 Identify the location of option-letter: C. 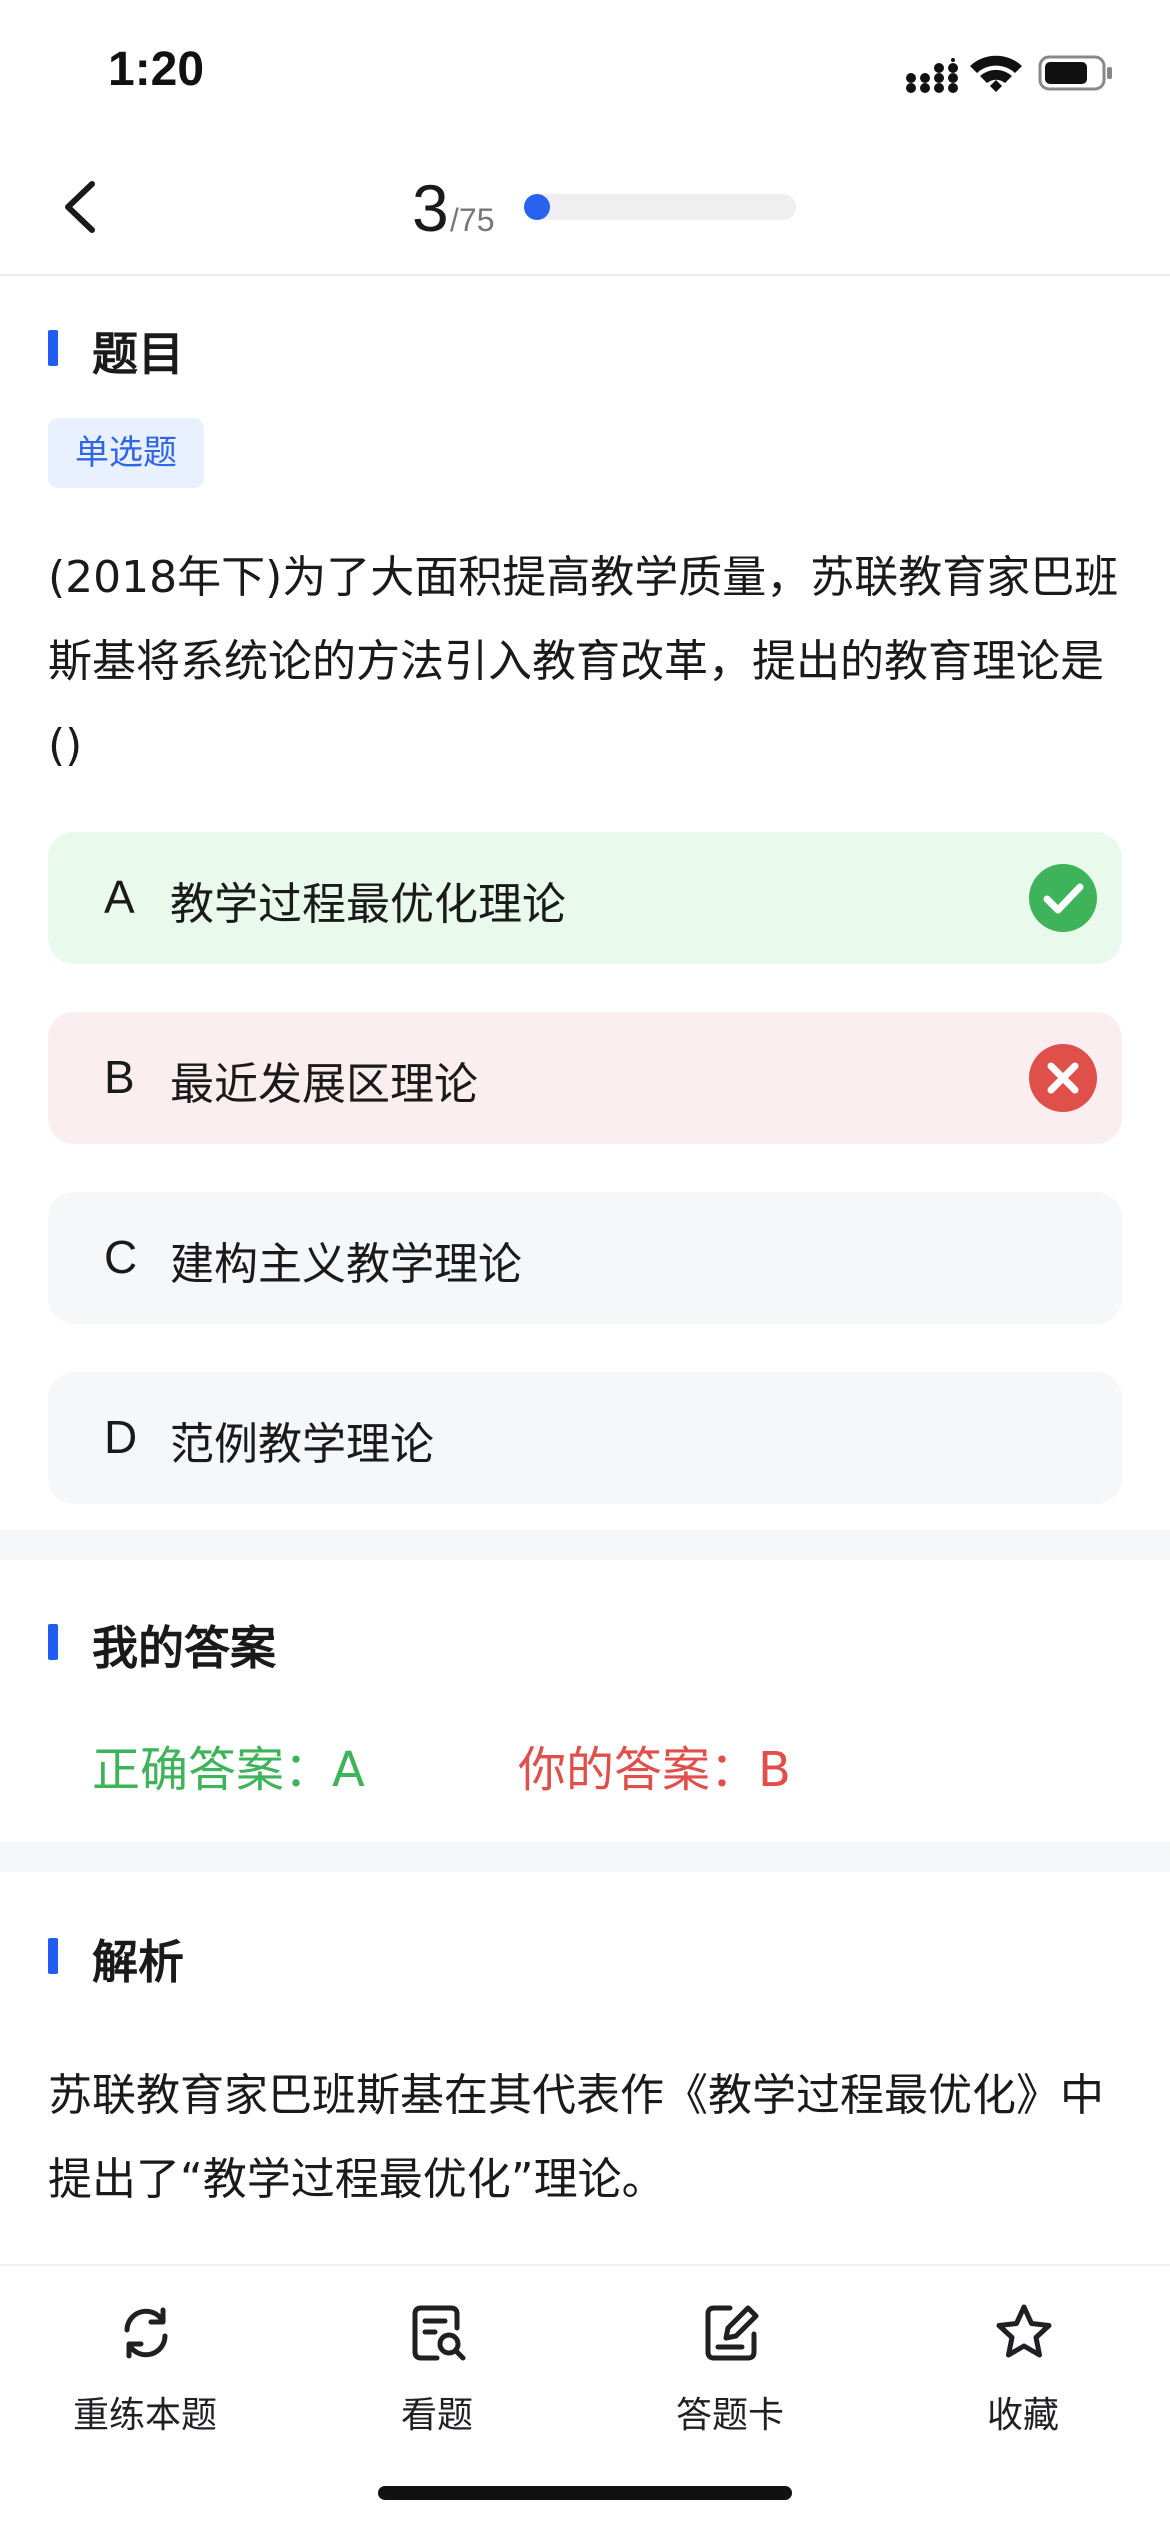
(121, 1257).